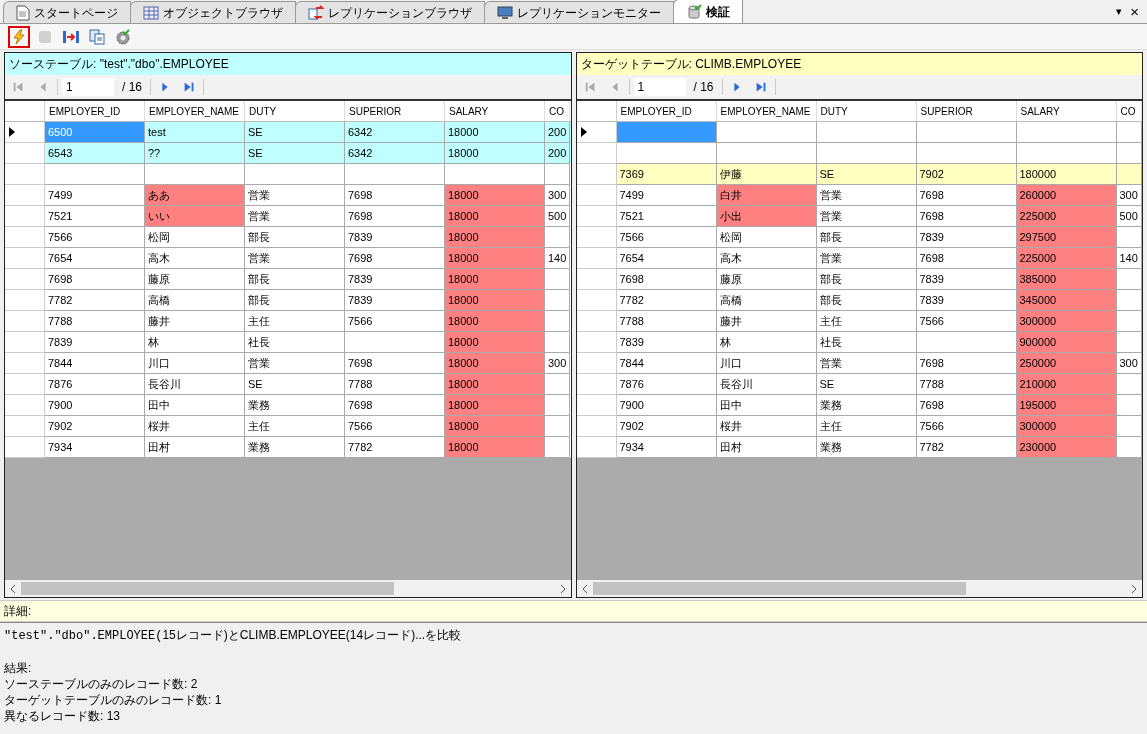 The height and width of the screenshot is (734, 1147). What do you see at coordinates (1066, 342) in the screenshot?
I see `table-cell: 900000` at bounding box center [1066, 342].